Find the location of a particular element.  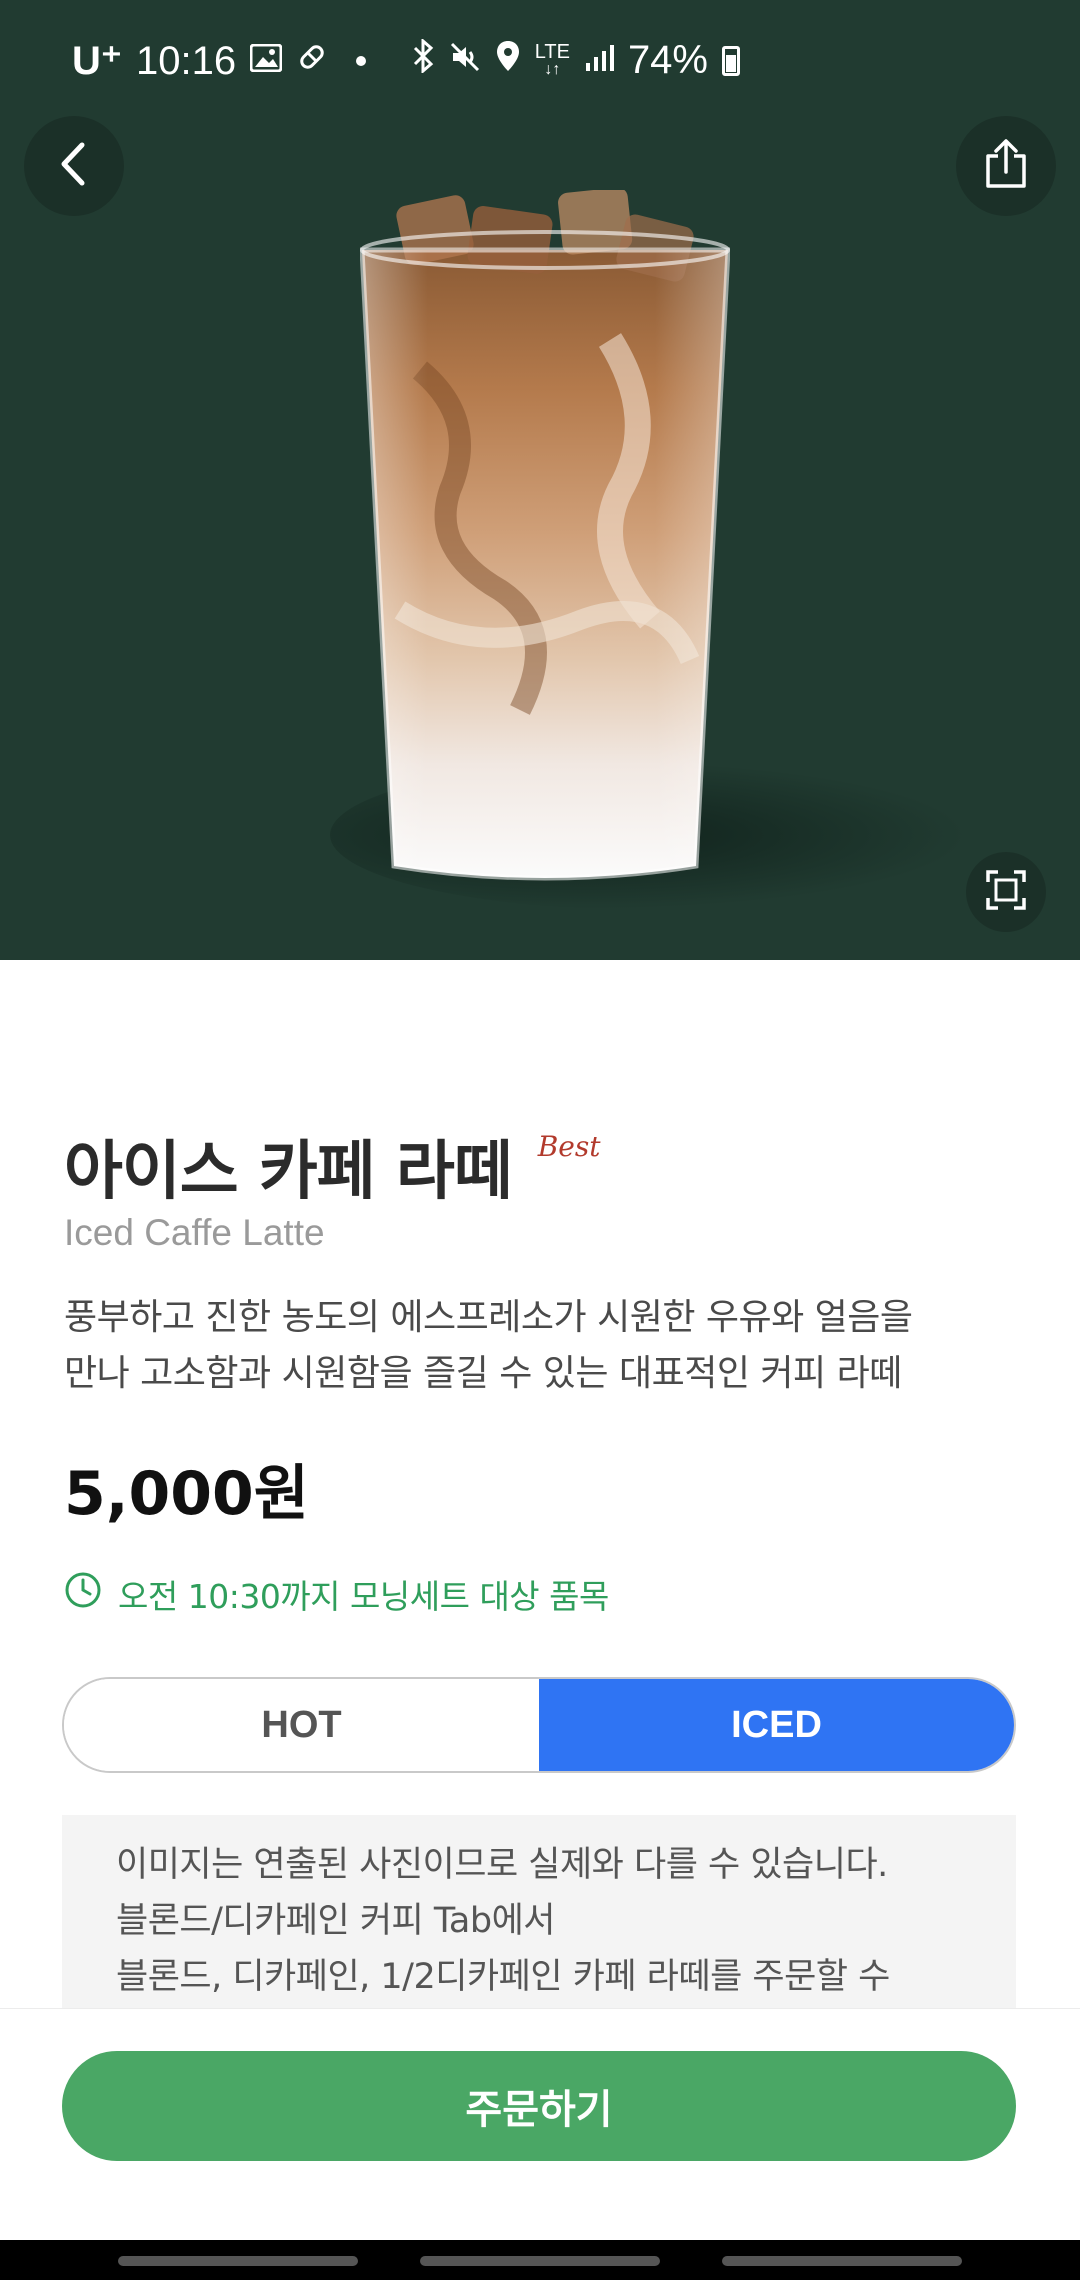

nav-recents is located at coordinates (238, 2261).